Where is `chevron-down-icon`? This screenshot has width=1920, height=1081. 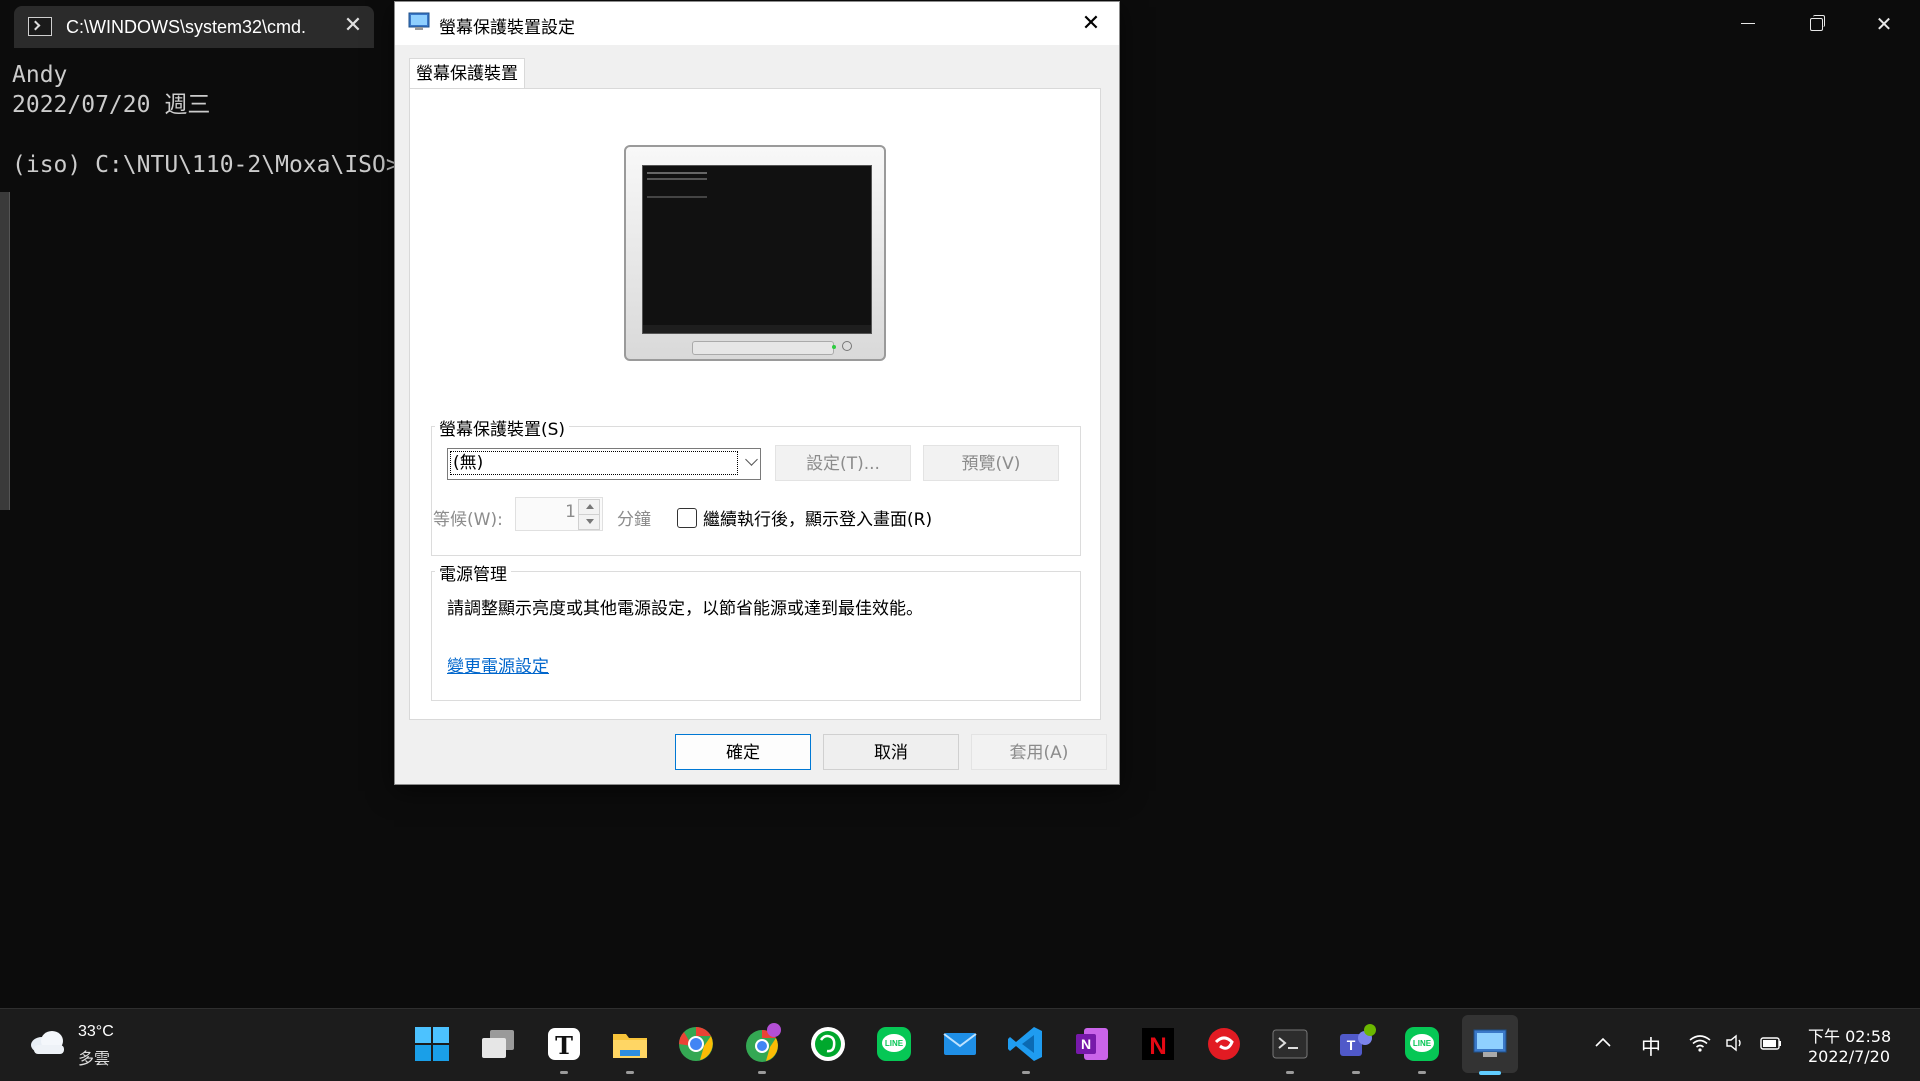
chevron-down-icon is located at coordinates (751, 459).